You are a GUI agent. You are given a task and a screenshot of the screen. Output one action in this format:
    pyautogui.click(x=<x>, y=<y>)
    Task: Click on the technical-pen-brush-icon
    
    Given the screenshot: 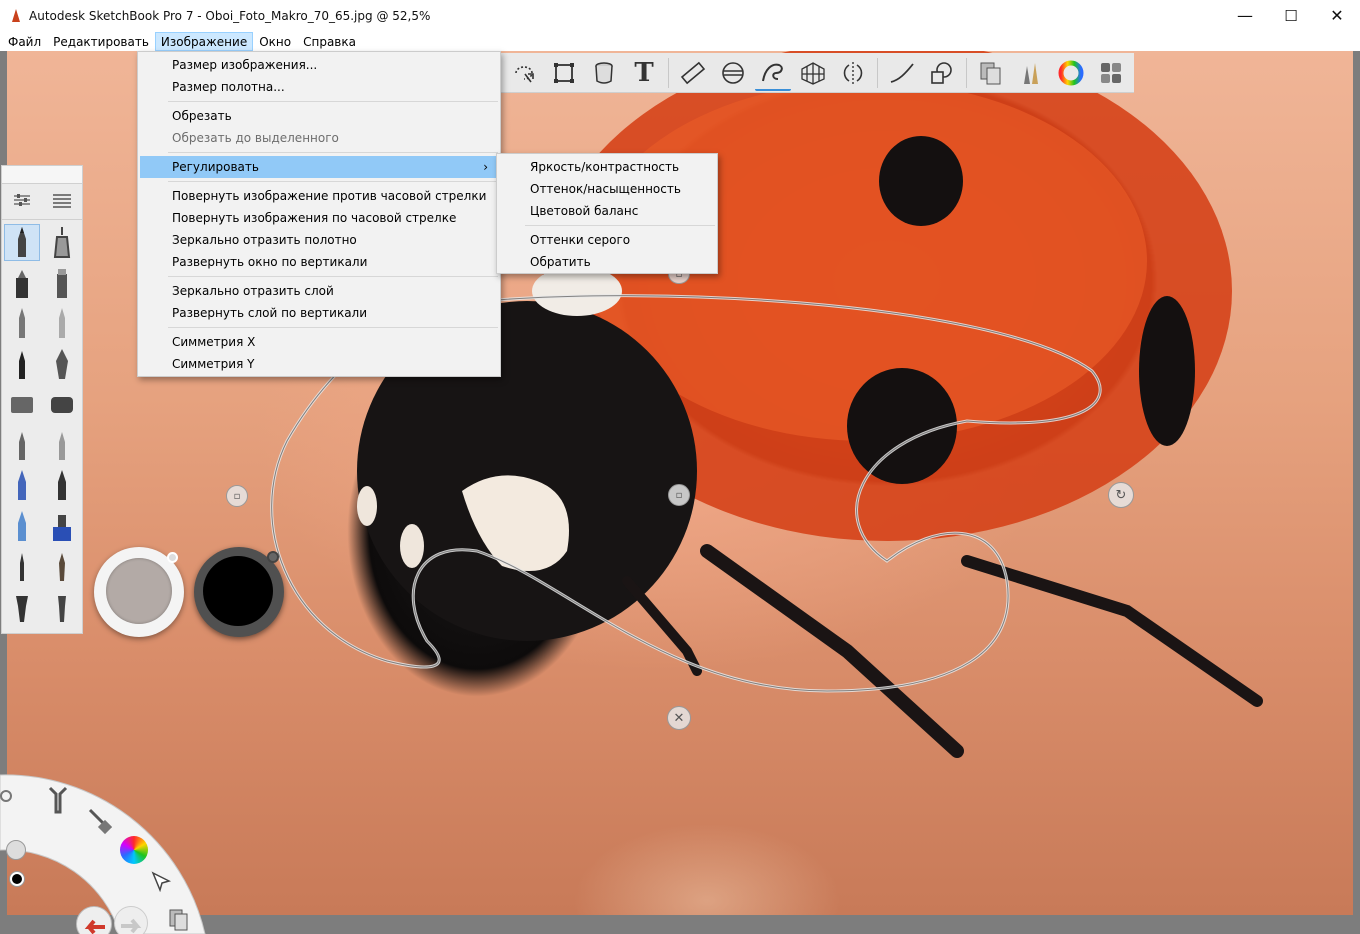 What is the action you would take?
    pyautogui.click(x=62, y=242)
    